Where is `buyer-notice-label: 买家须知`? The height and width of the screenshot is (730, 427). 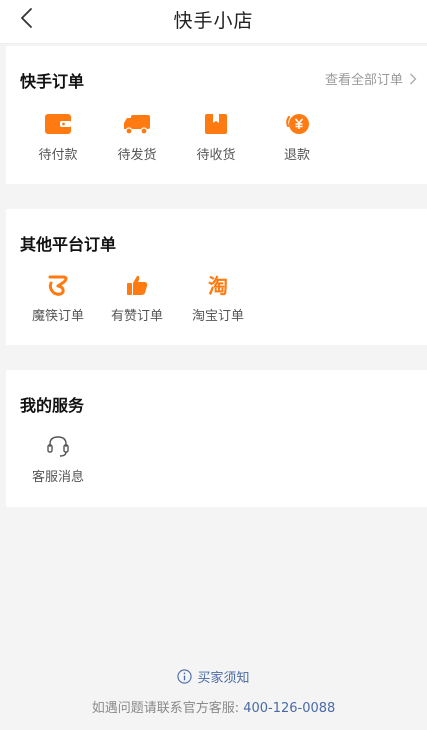
buyer-notice-label: 买家须知 is located at coordinates (223, 678).